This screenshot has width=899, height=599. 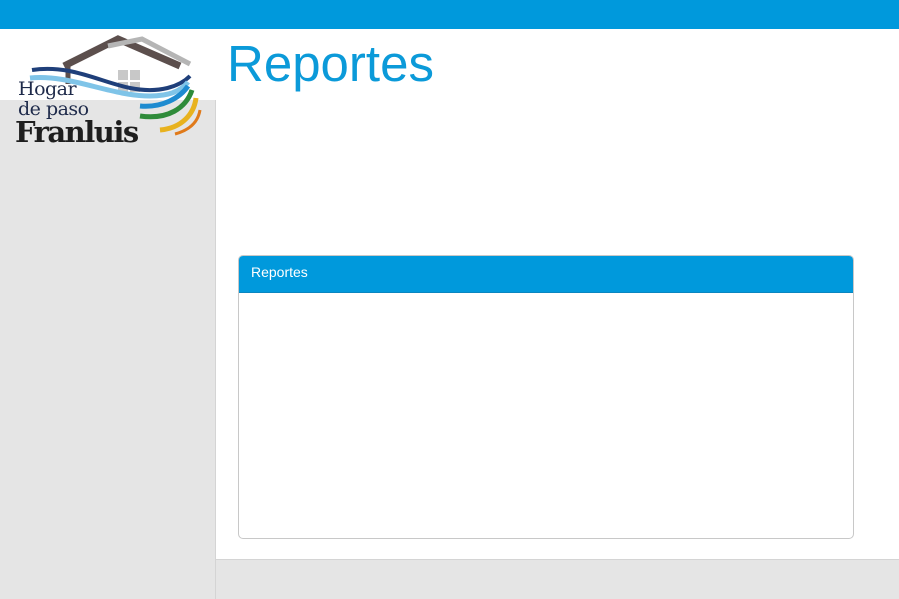 I want to click on page-title: Reportes, so click(x=330, y=63).